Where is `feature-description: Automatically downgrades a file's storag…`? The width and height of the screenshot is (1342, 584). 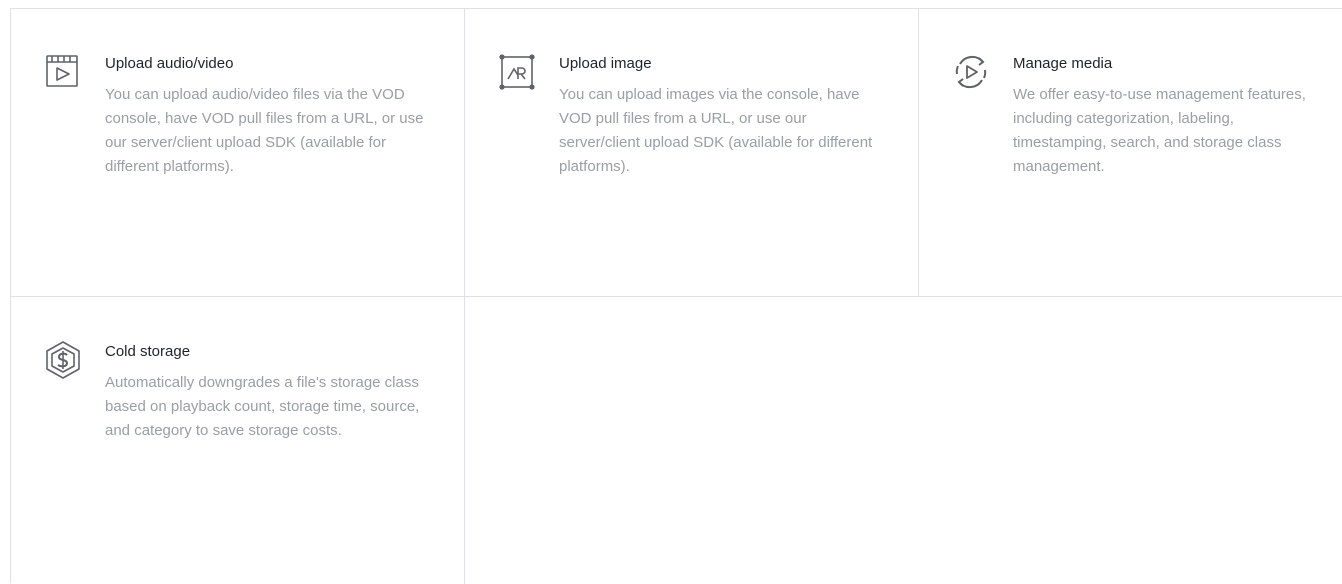 feature-description: Automatically downgrades a file's storag… is located at coordinates (262, 406).